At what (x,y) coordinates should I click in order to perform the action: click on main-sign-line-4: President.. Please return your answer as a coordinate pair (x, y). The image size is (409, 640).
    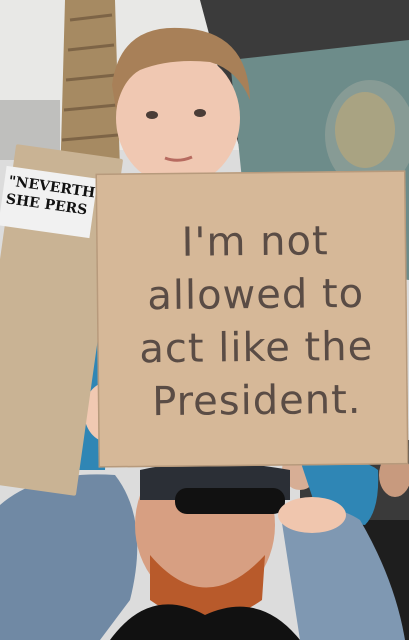
    Looking at the image, I should click on (256, 400).